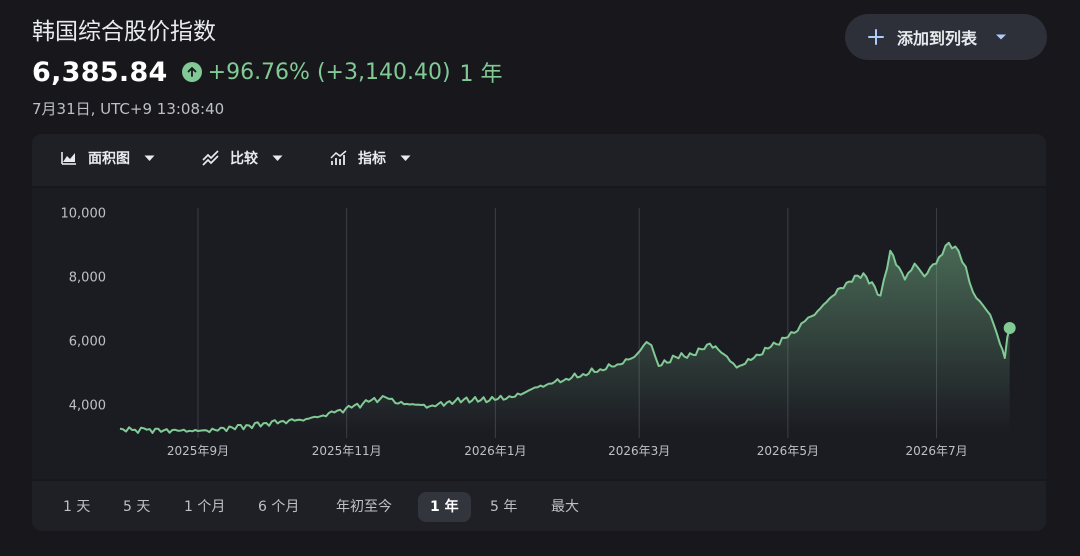  I want to click on x-tick-label: 2026年1月, so click(495, 451).